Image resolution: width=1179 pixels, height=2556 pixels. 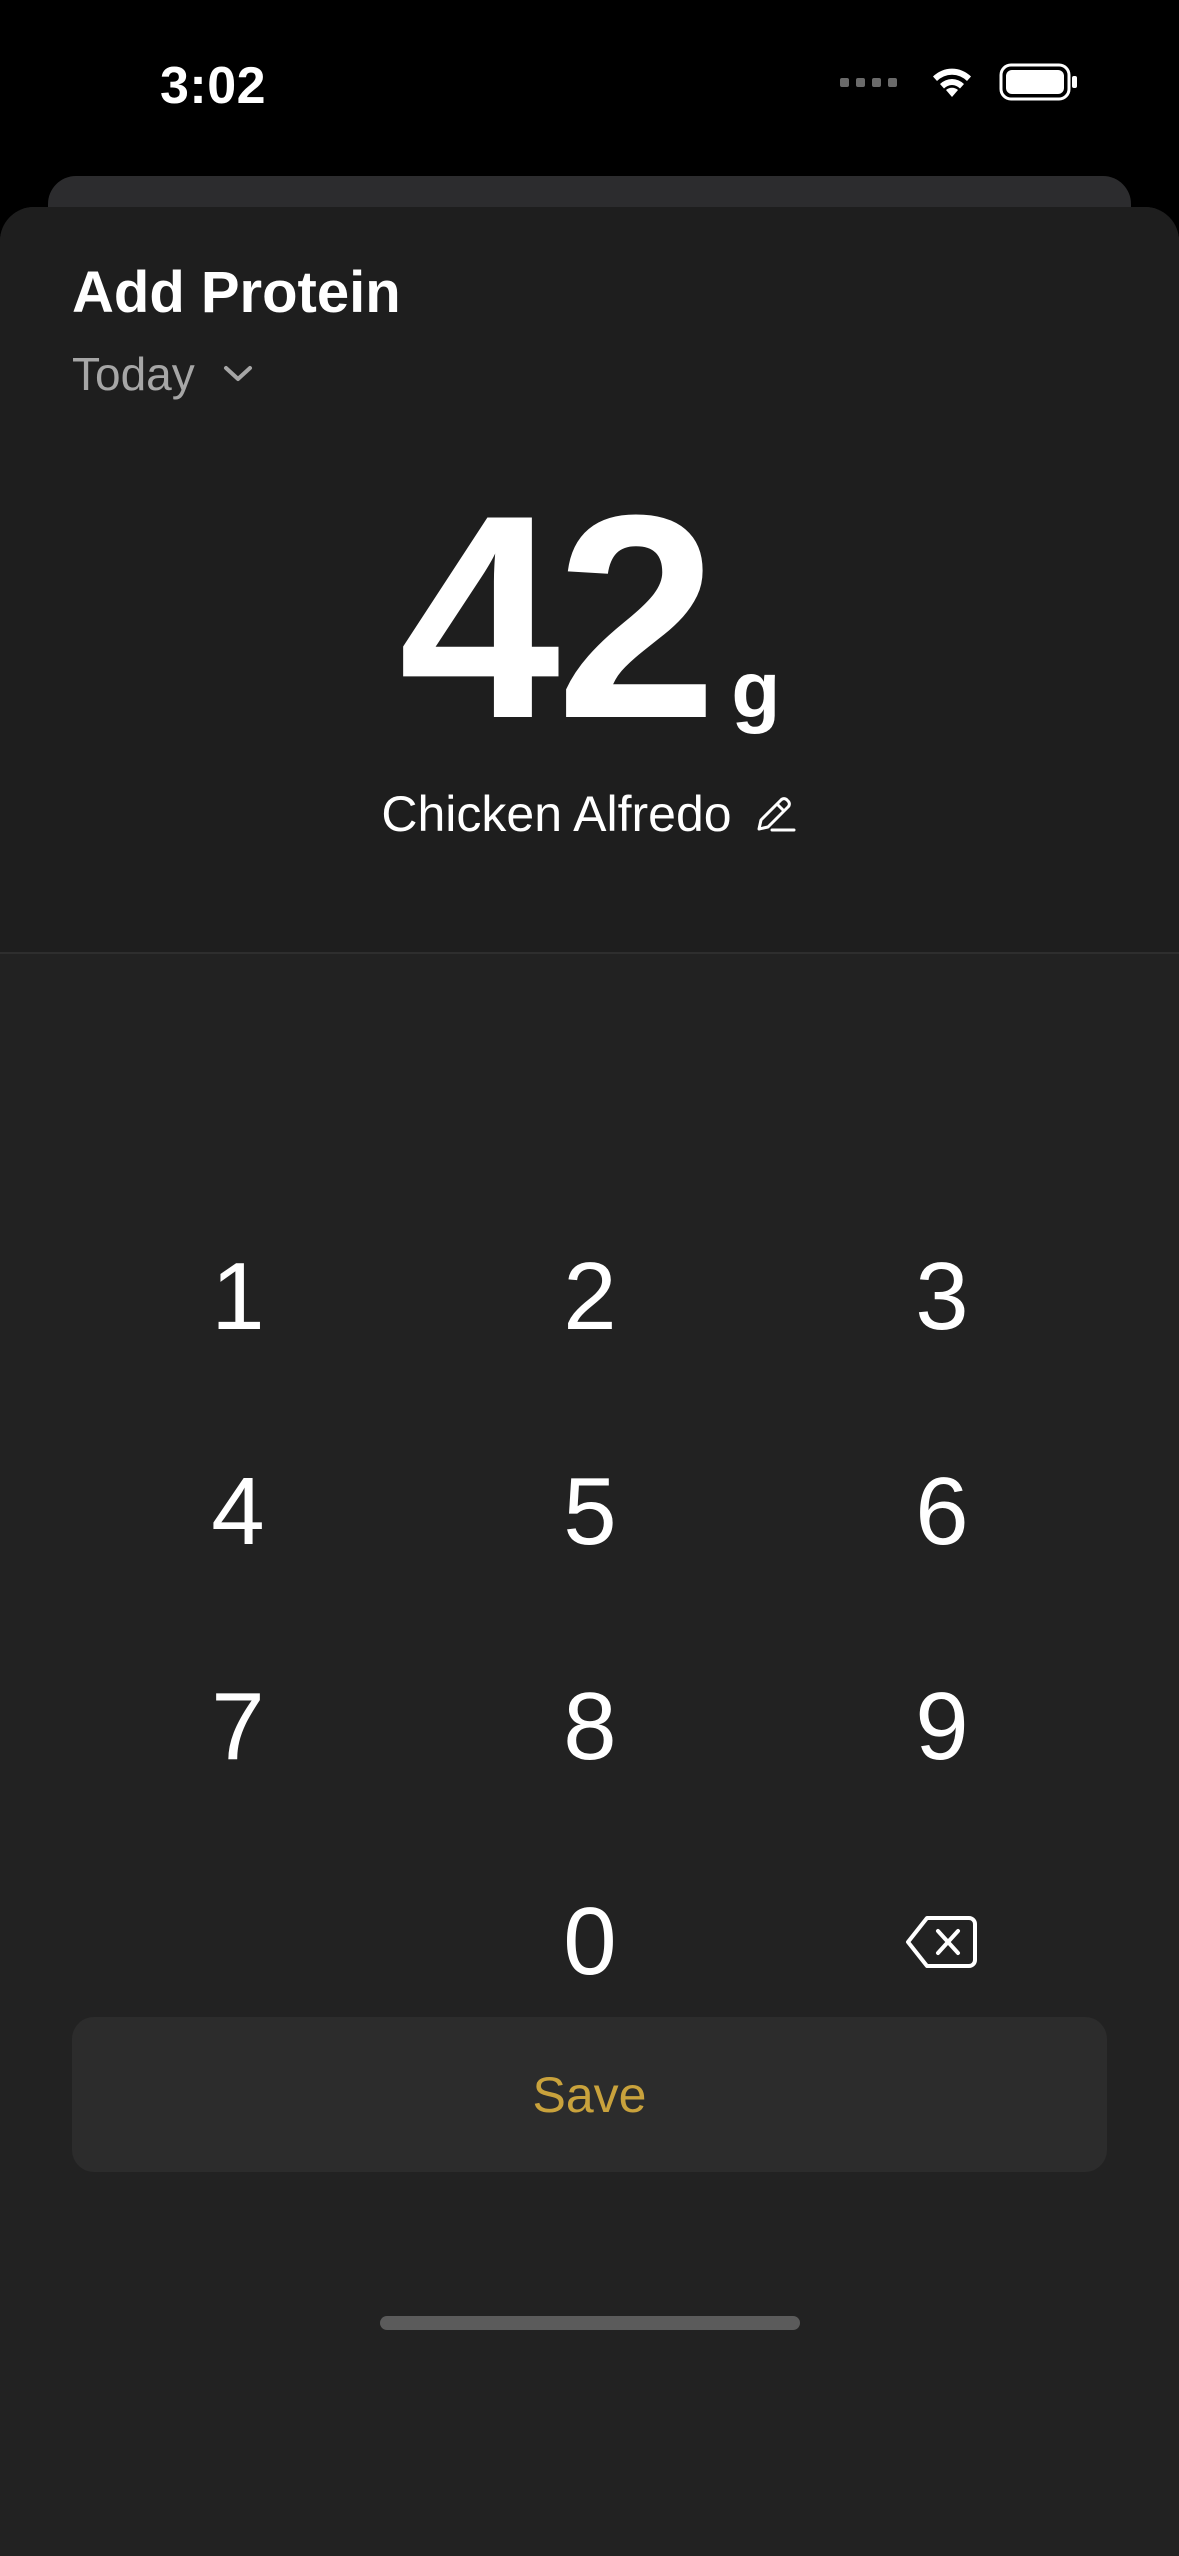 I want to click on status-icons, so click(x=959, y=82).